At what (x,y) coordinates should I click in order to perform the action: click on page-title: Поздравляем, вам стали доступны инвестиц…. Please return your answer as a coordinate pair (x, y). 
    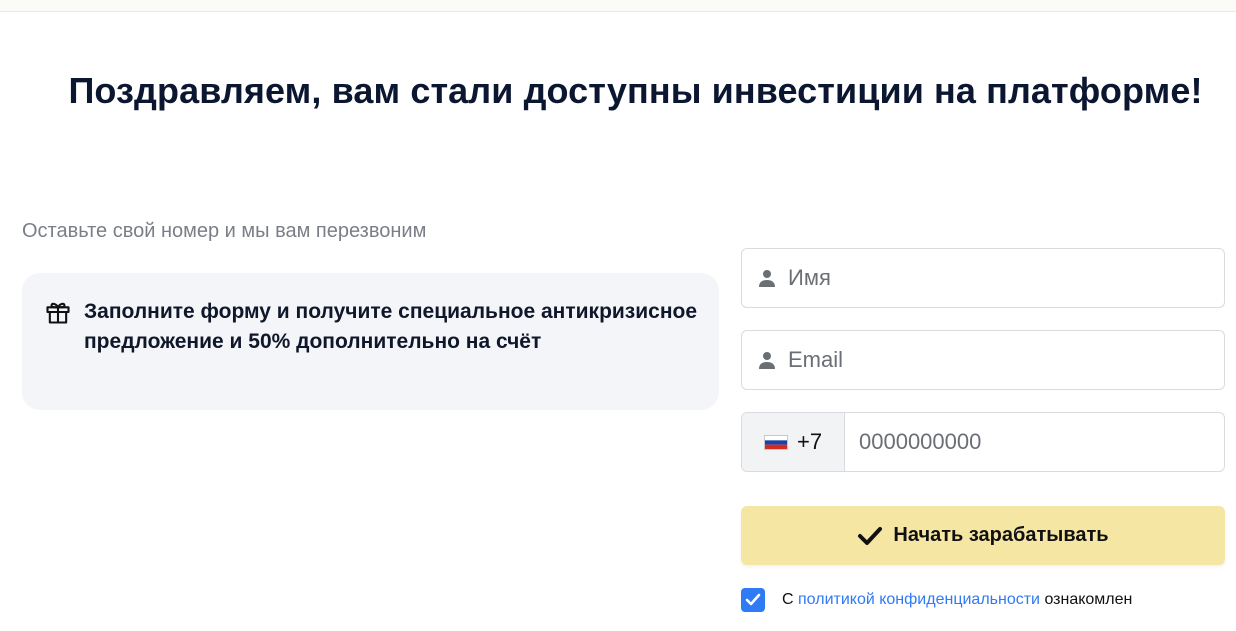
    Looking at the image, I should click on (635, 90).